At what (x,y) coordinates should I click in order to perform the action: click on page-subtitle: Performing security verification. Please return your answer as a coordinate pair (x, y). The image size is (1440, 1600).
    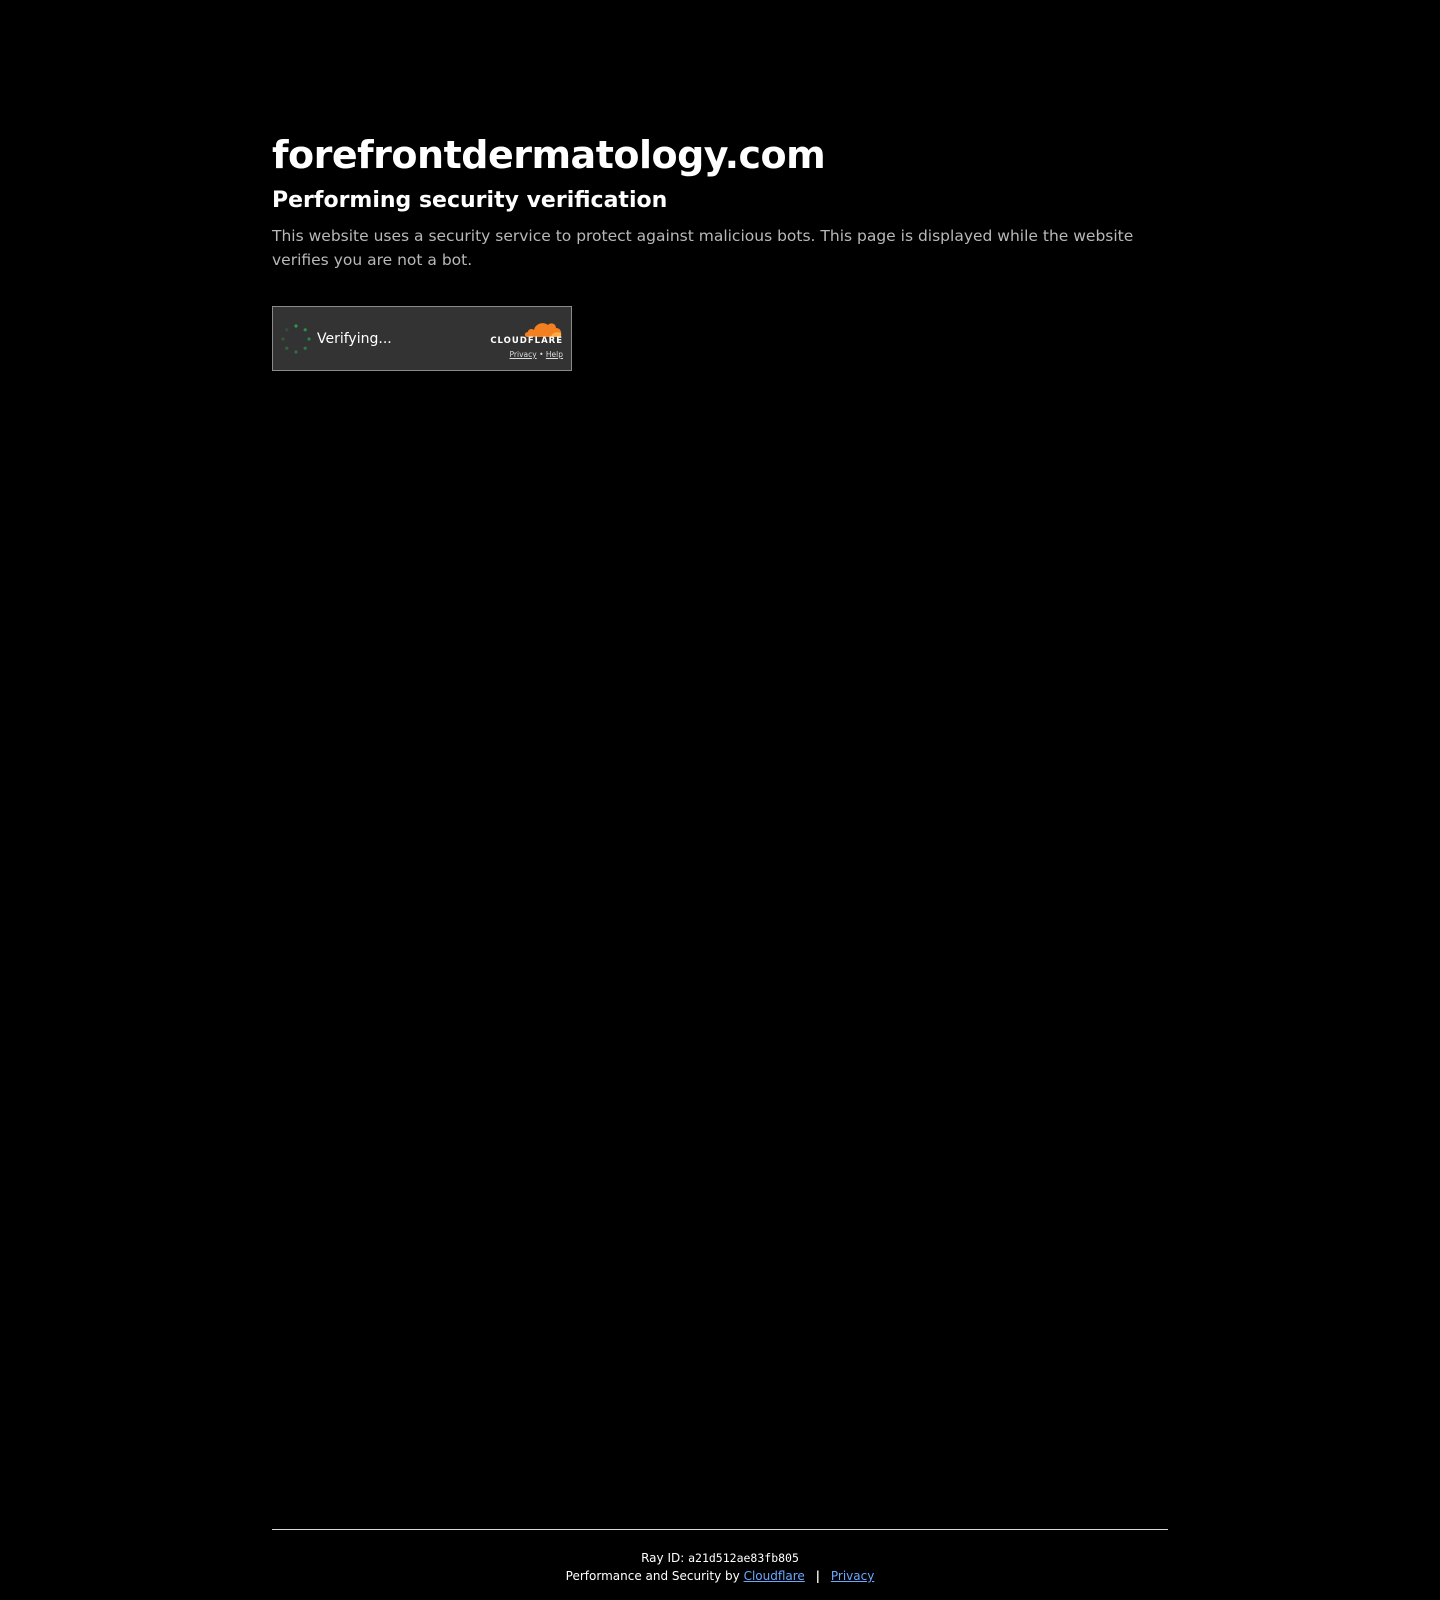
    Looking at the image, I should click on (470, 200).